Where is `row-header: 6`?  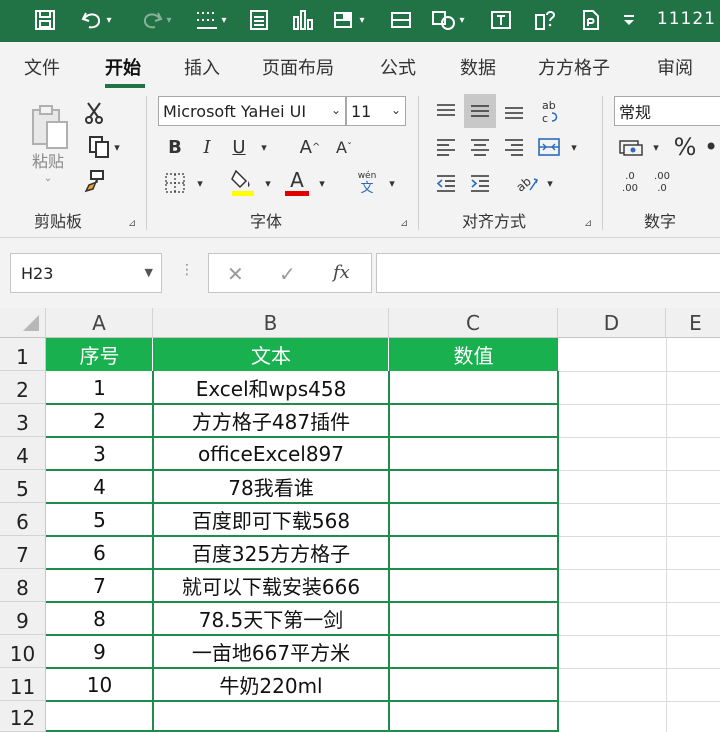 row-header: 6 is located at coordinates (23, 519).